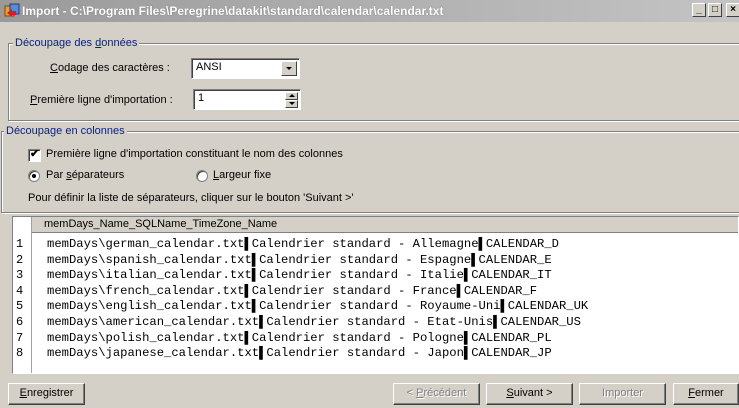 The width and height of the screenshot is (739, 408). I want to click on import-button: Importer, so click(622, 394).